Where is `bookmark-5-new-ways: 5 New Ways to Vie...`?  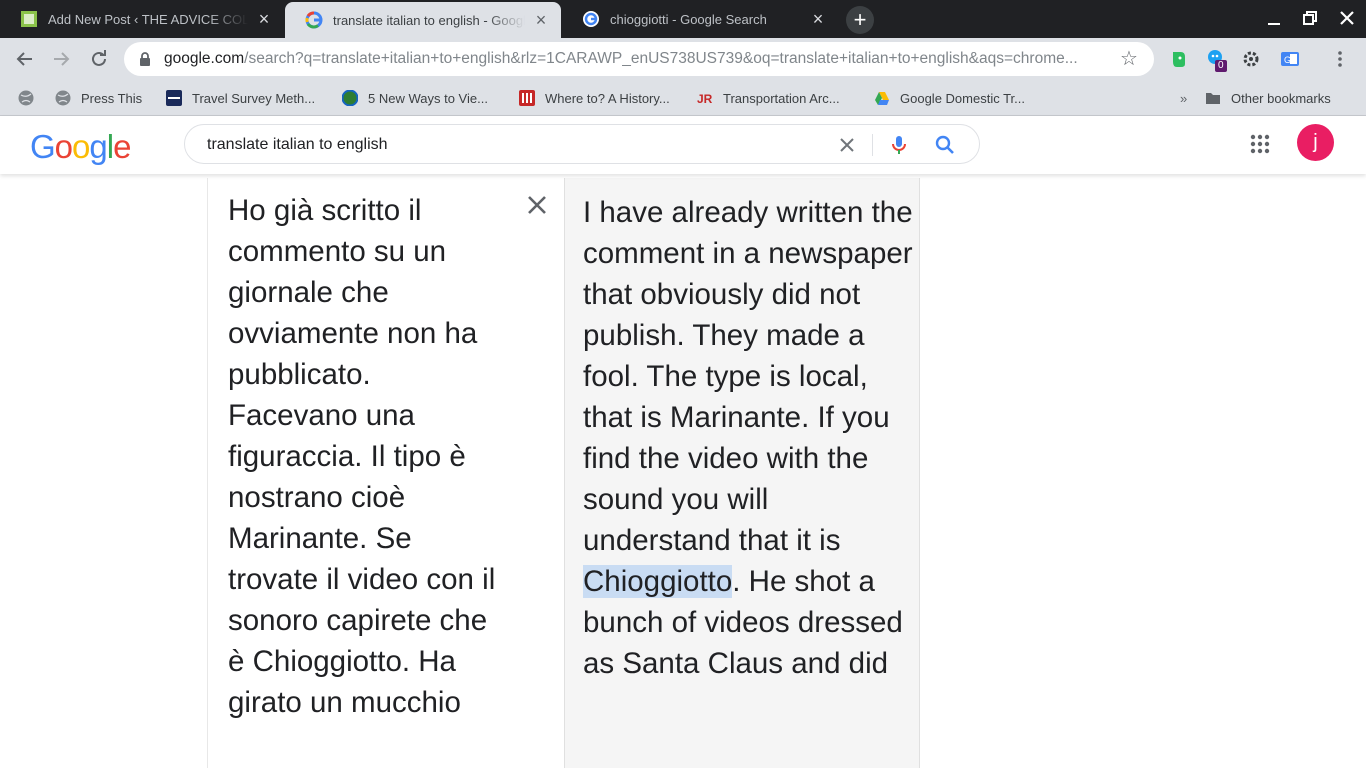 bookmark-5-new-ways: 5 New Ways to Vie... is located at coordinates (415, 98).